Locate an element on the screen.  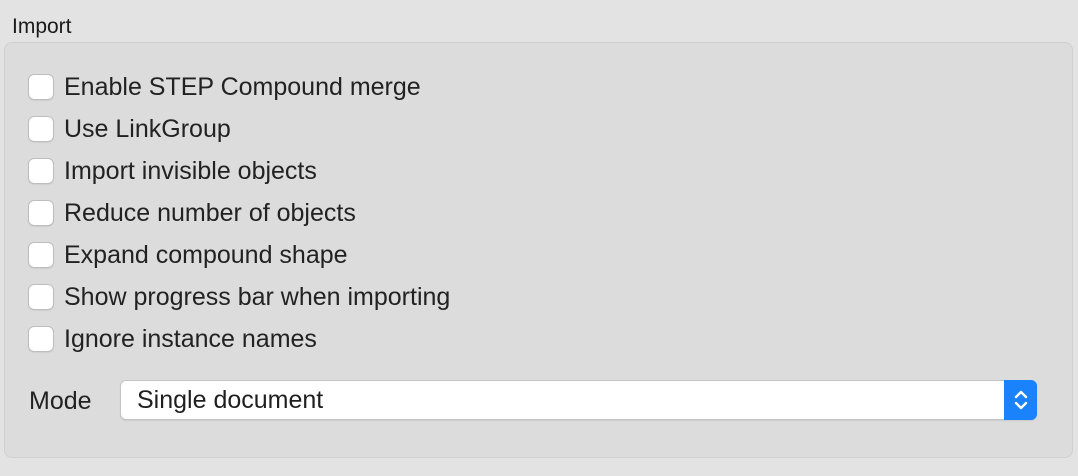
option-expand-compound-shape: Expand compound shape is located at coordinates (188, 255).